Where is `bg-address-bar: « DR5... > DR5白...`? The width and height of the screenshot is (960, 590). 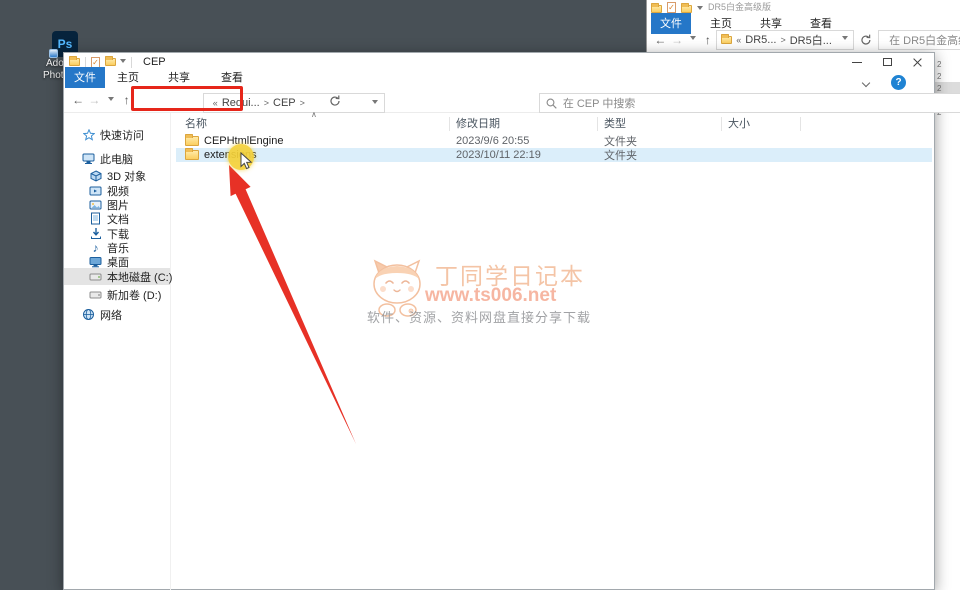
bg-address-bar: « DR5... > DR5白... is located at coordinates (785, 39).